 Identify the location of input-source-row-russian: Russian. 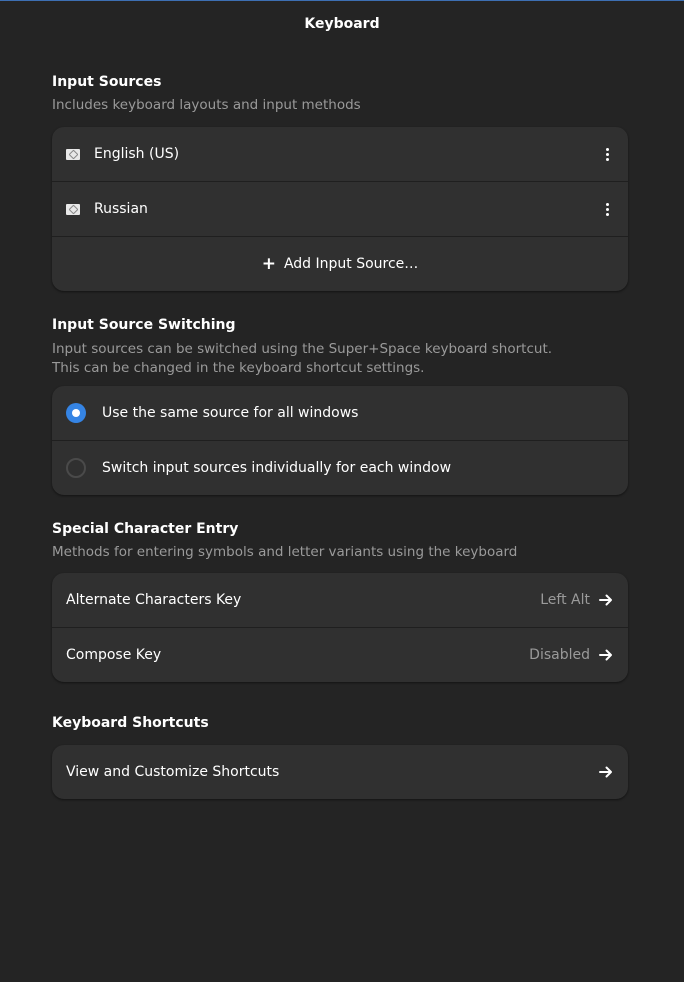
(340, 208).